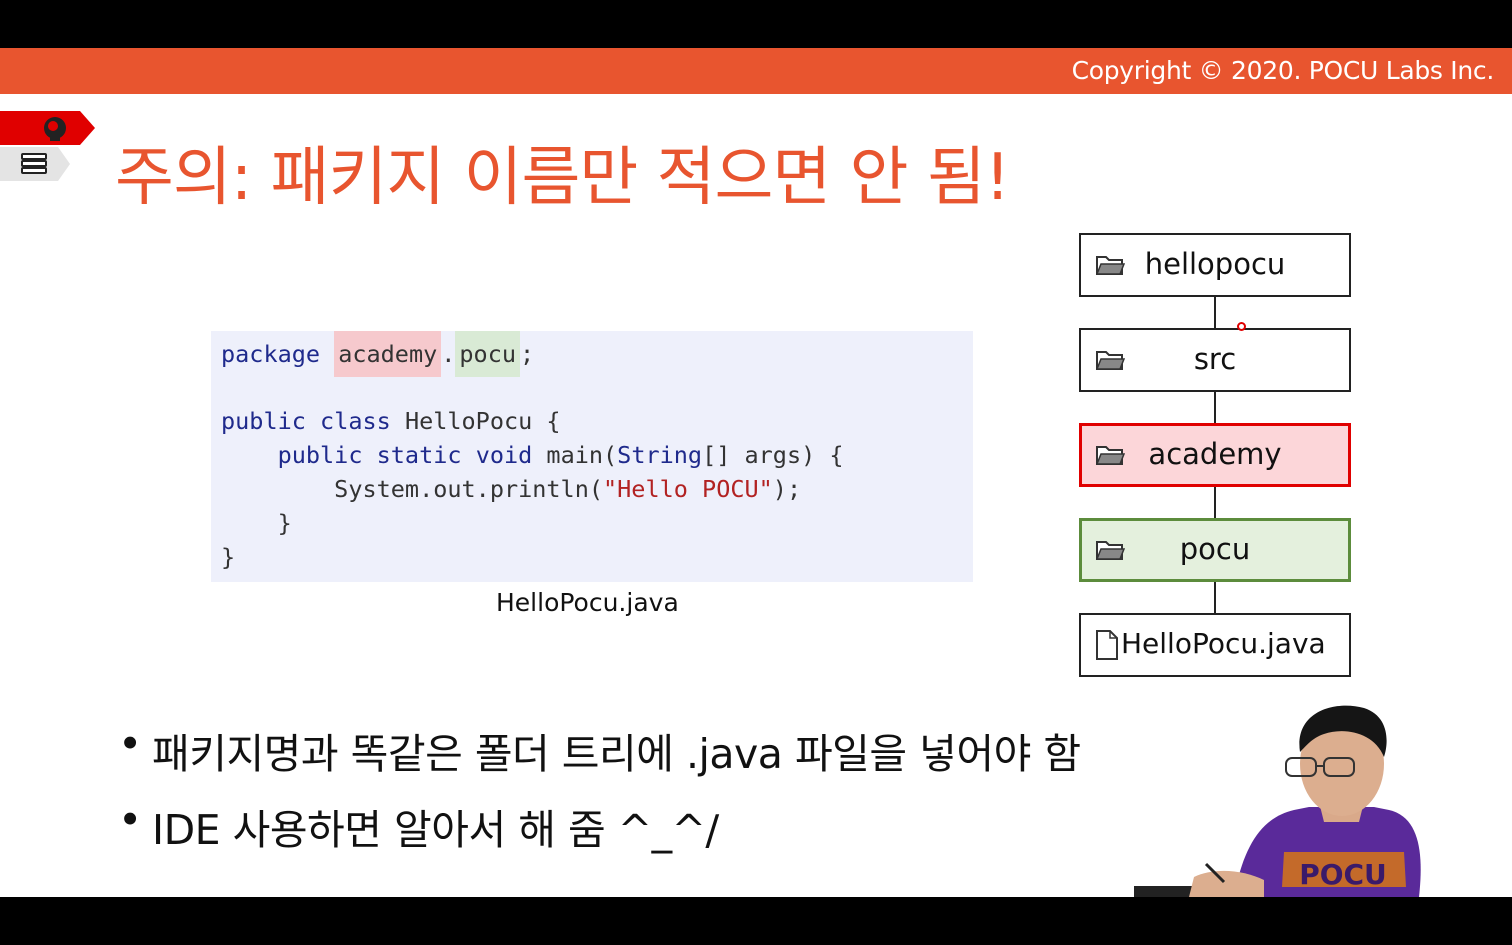  I want to click on brain-icon, so click(47, 128).